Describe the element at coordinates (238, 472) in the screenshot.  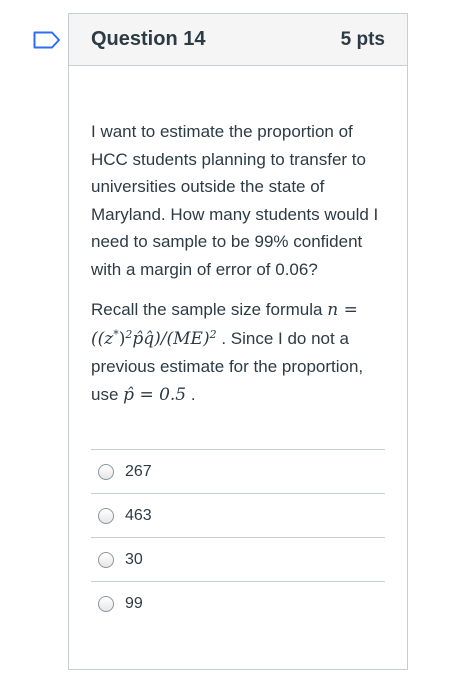
I see `answer-option: 267` at that location.